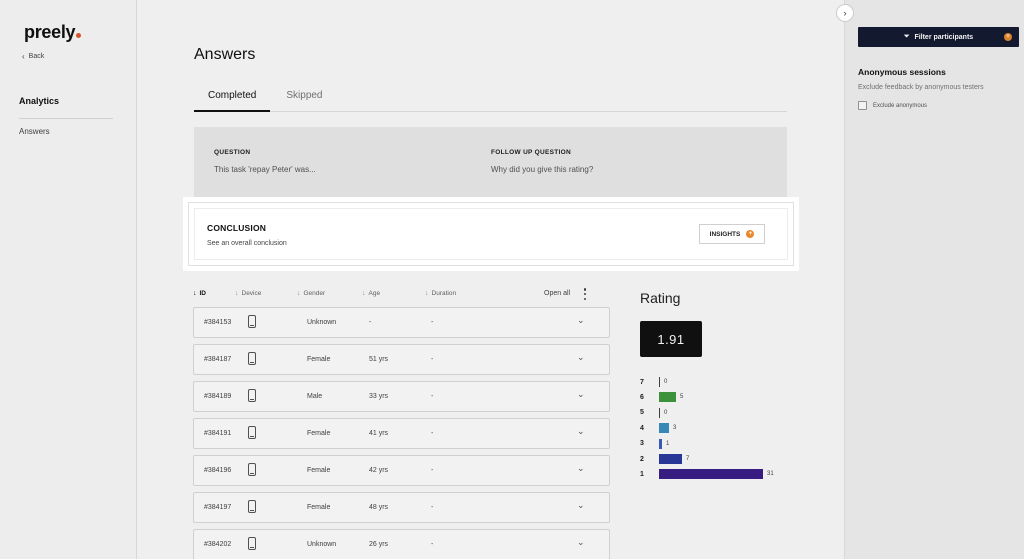  I want to click on rating-count-label: 7, so click(688, 459).